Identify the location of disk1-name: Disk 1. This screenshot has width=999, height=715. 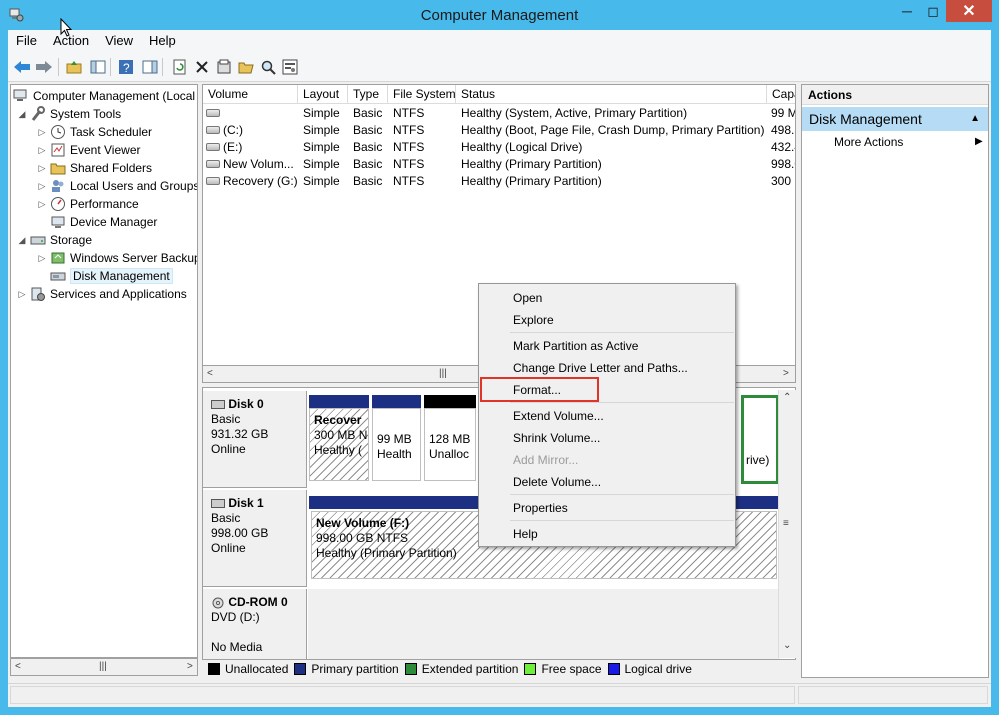
(246, 503).